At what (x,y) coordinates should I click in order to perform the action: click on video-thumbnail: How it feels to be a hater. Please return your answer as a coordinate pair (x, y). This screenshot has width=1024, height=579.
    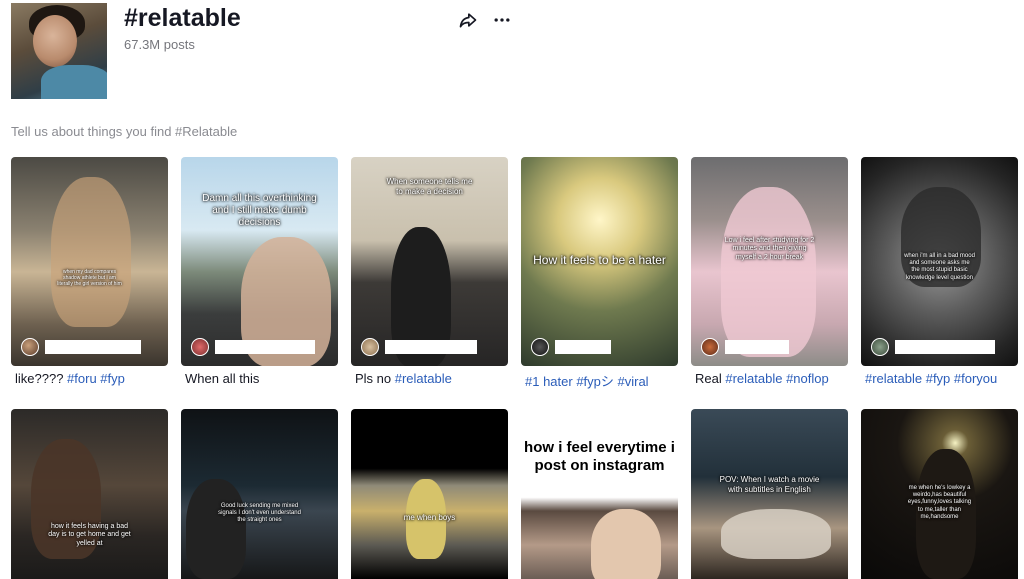
    Looking at the image, I should click on (599, 261).